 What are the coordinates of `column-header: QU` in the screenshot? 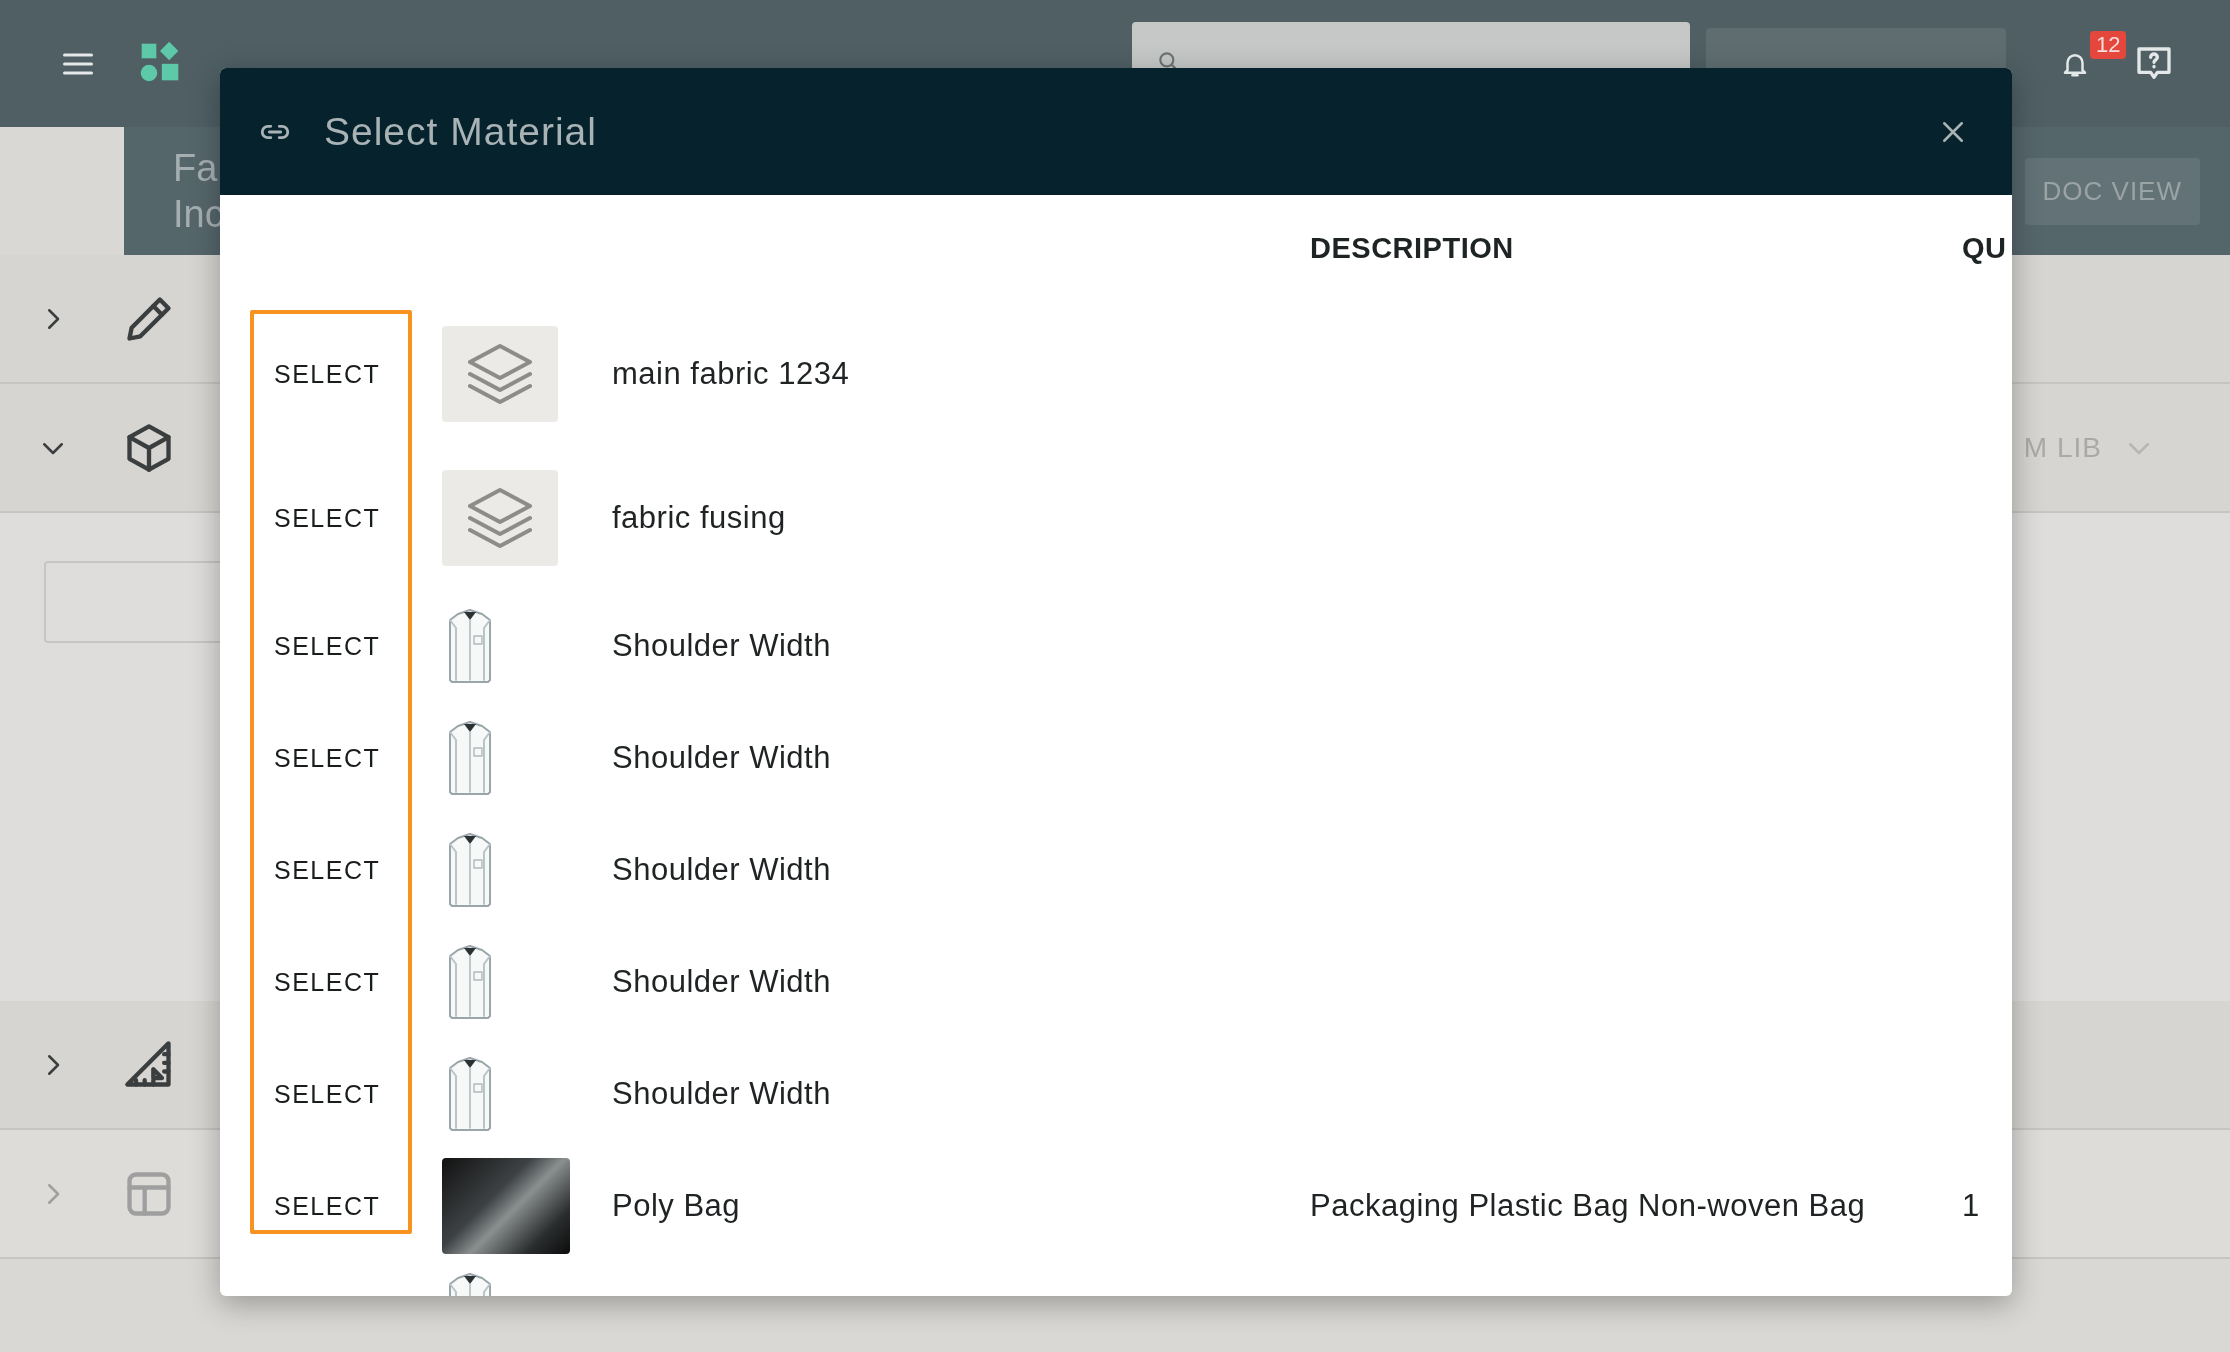 It's located at (1984, 248).